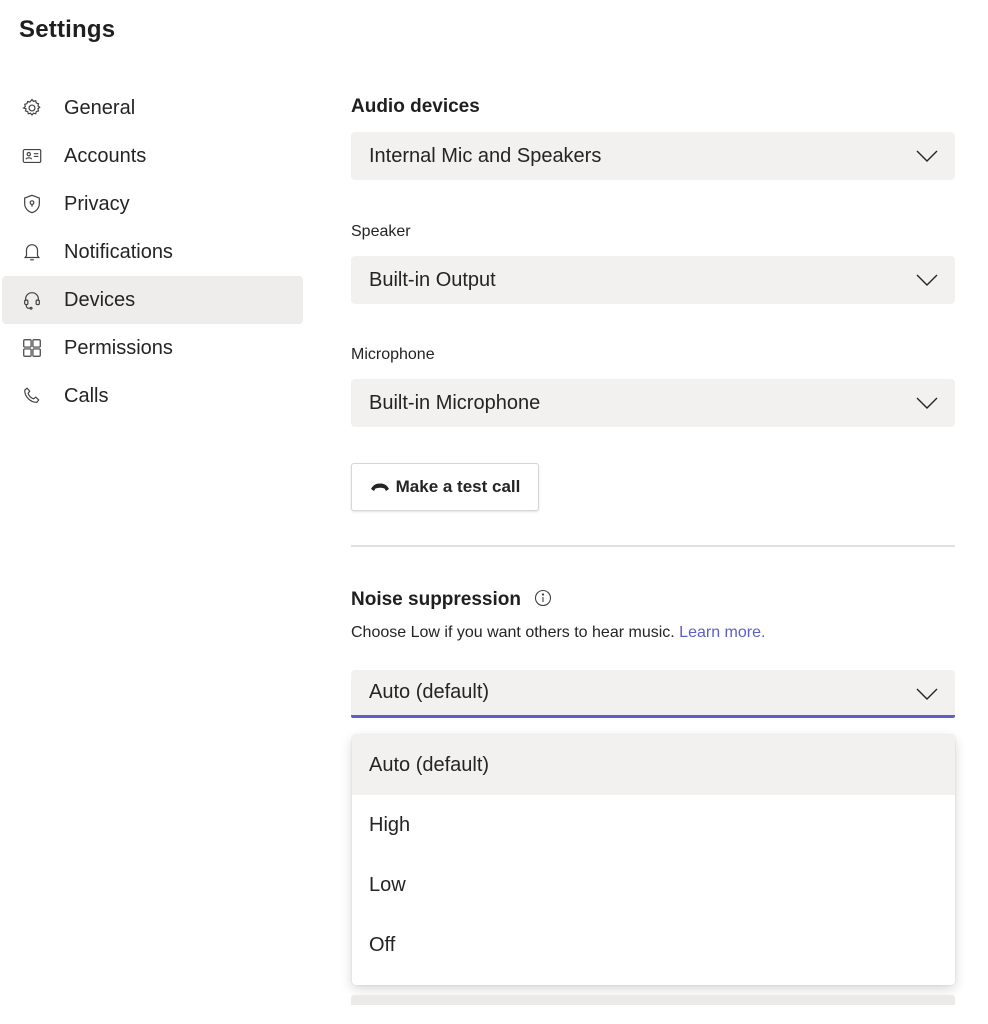  I want to click on noise-suppression-options-menu: Auto (default) High Low Off, so click(653, 860).